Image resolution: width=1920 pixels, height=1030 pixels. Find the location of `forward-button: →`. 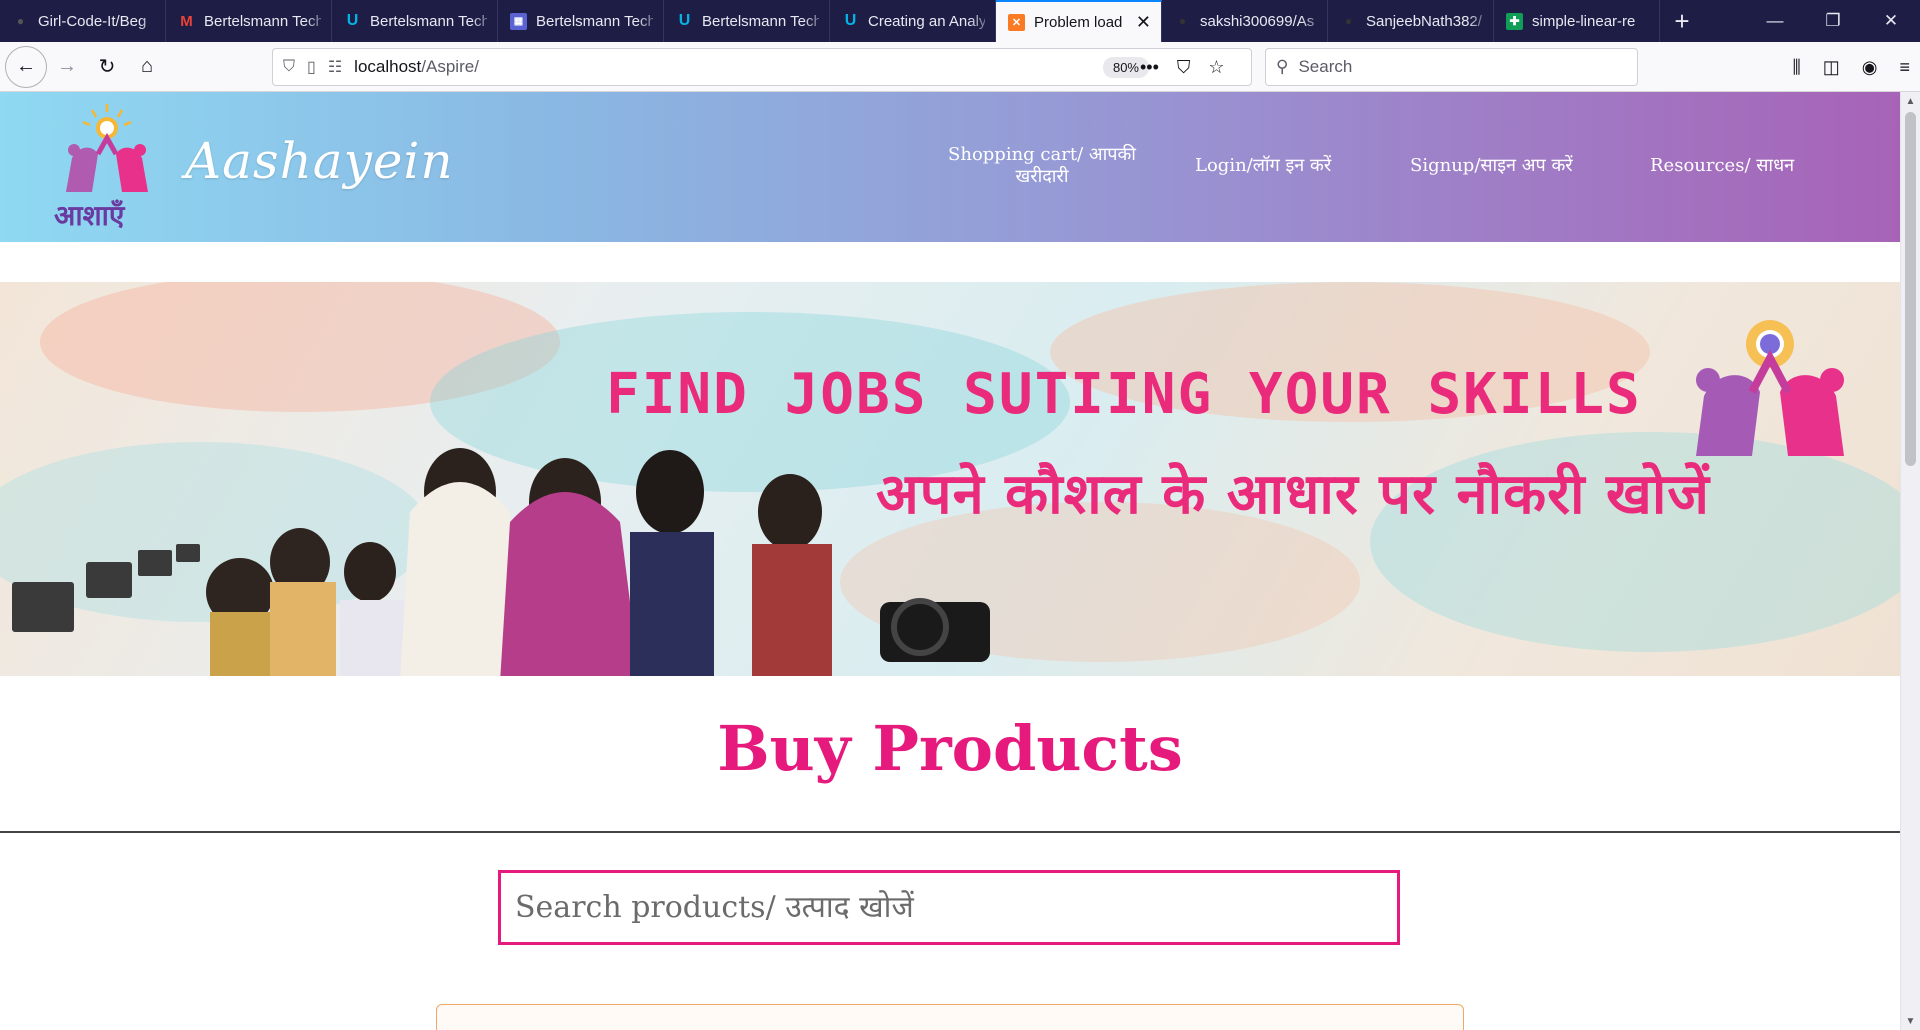

forward-button: → is located at coordinates (67, 67).